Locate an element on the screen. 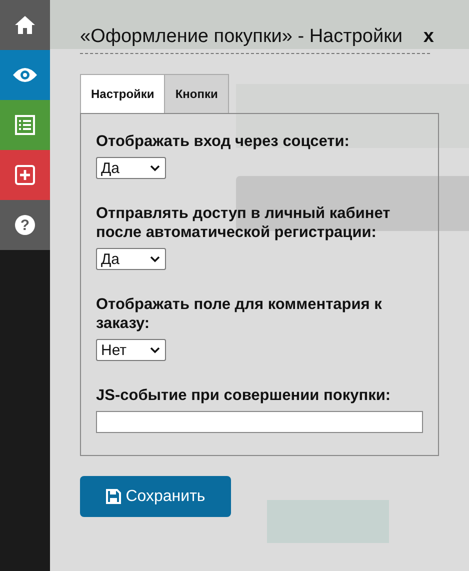  tab: Настройки is located at coordinates (123, 93).